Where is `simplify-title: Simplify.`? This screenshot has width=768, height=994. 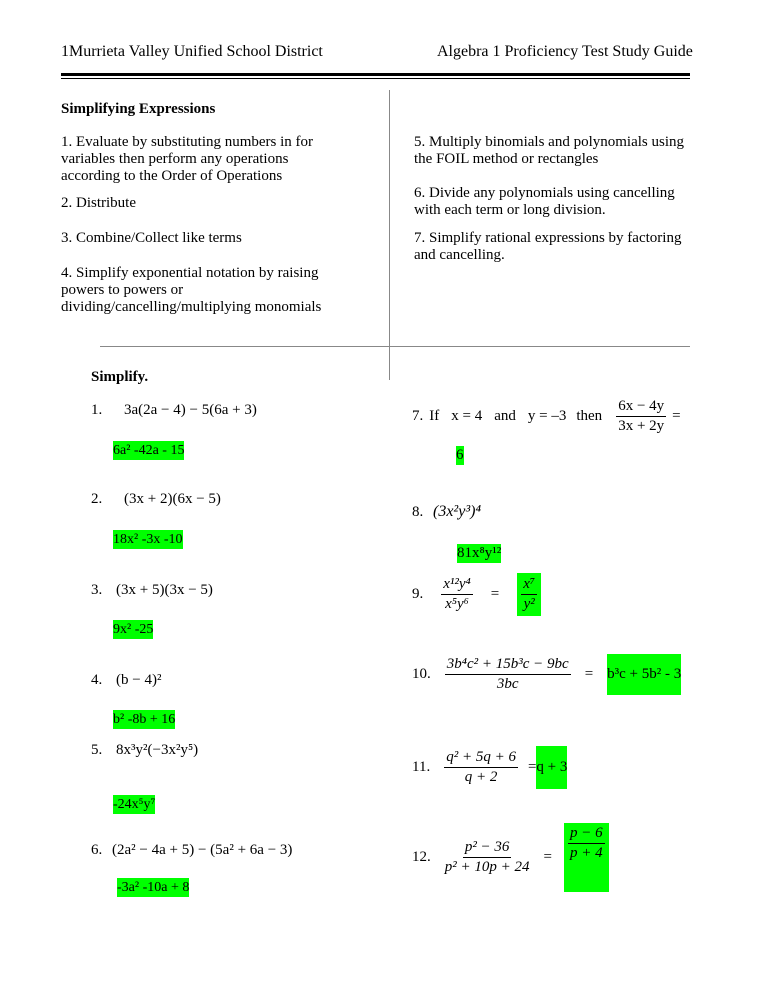 simplify-title: Simplify. is located at coordinates (120, 377).